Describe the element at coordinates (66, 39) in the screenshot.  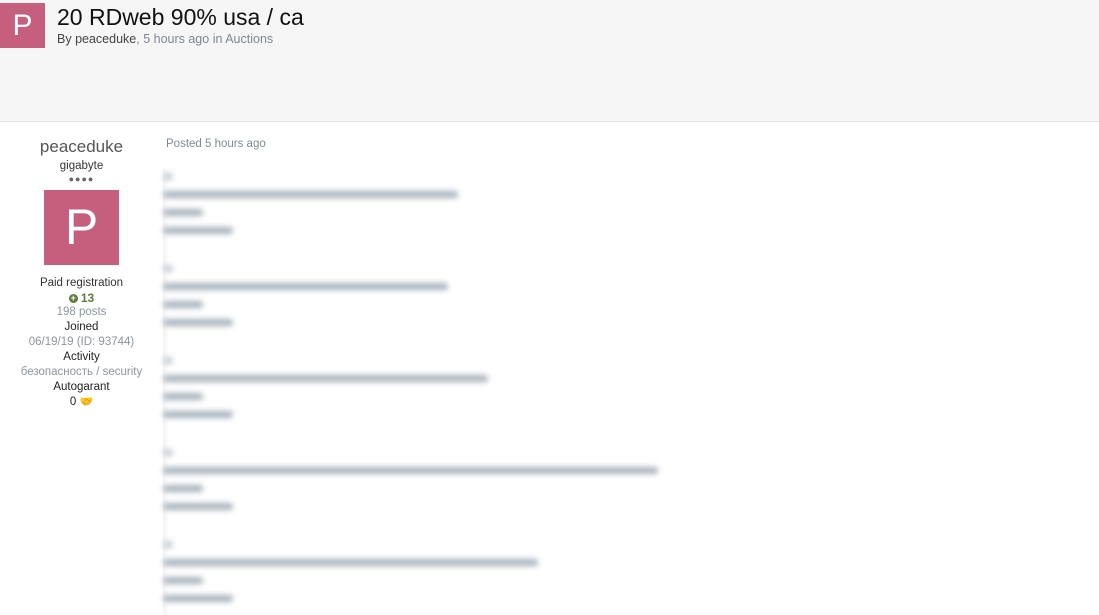
I see `byline-prefix: By` at that location.